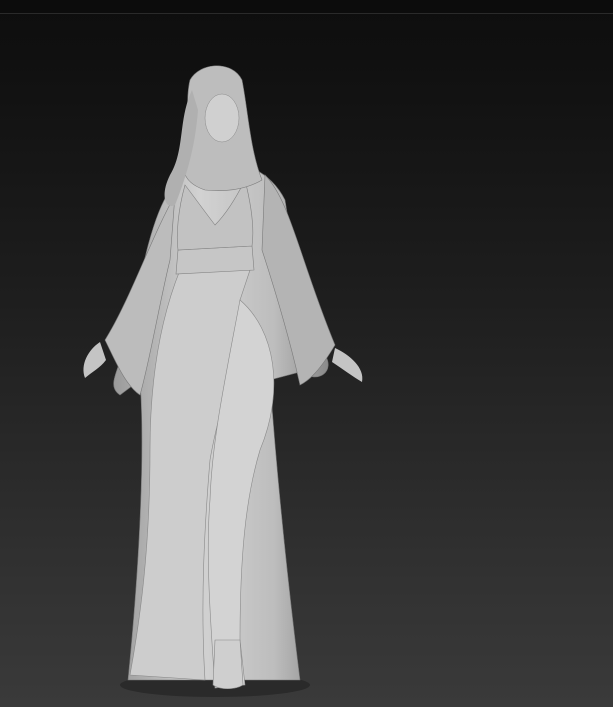  What do you see at coordinates (347, 365) in the screenshot?
I see `right-hand` at bounding box center [347, 365].